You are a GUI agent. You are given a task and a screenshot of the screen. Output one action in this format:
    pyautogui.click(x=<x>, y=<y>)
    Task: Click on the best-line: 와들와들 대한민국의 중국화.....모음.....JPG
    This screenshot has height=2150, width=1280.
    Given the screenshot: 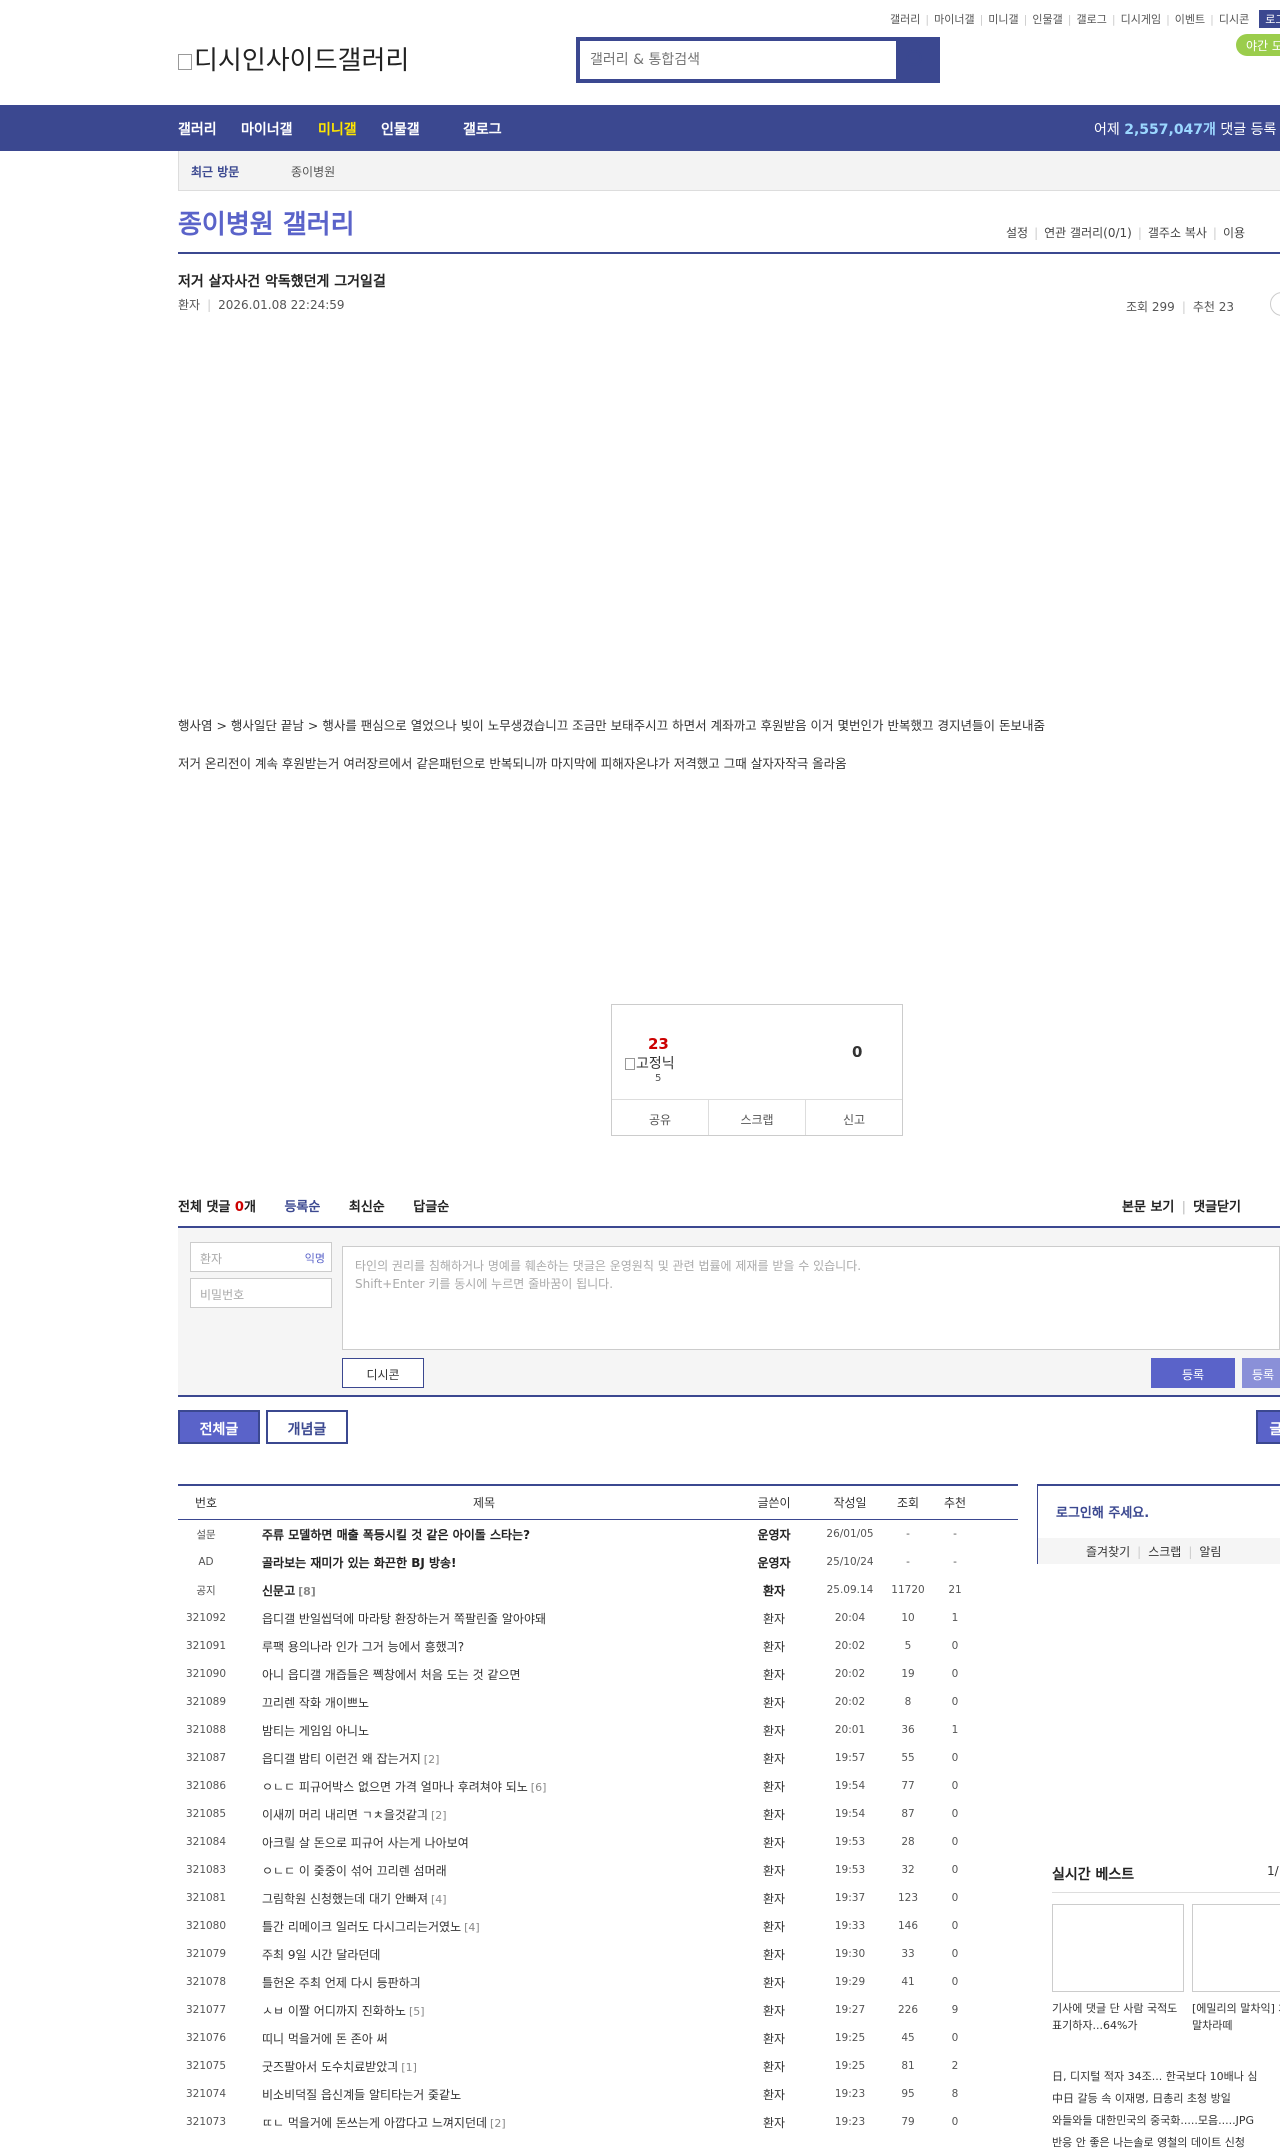 What is the action you would take?
    pyautogui.click(x=1153, y=2120)
    